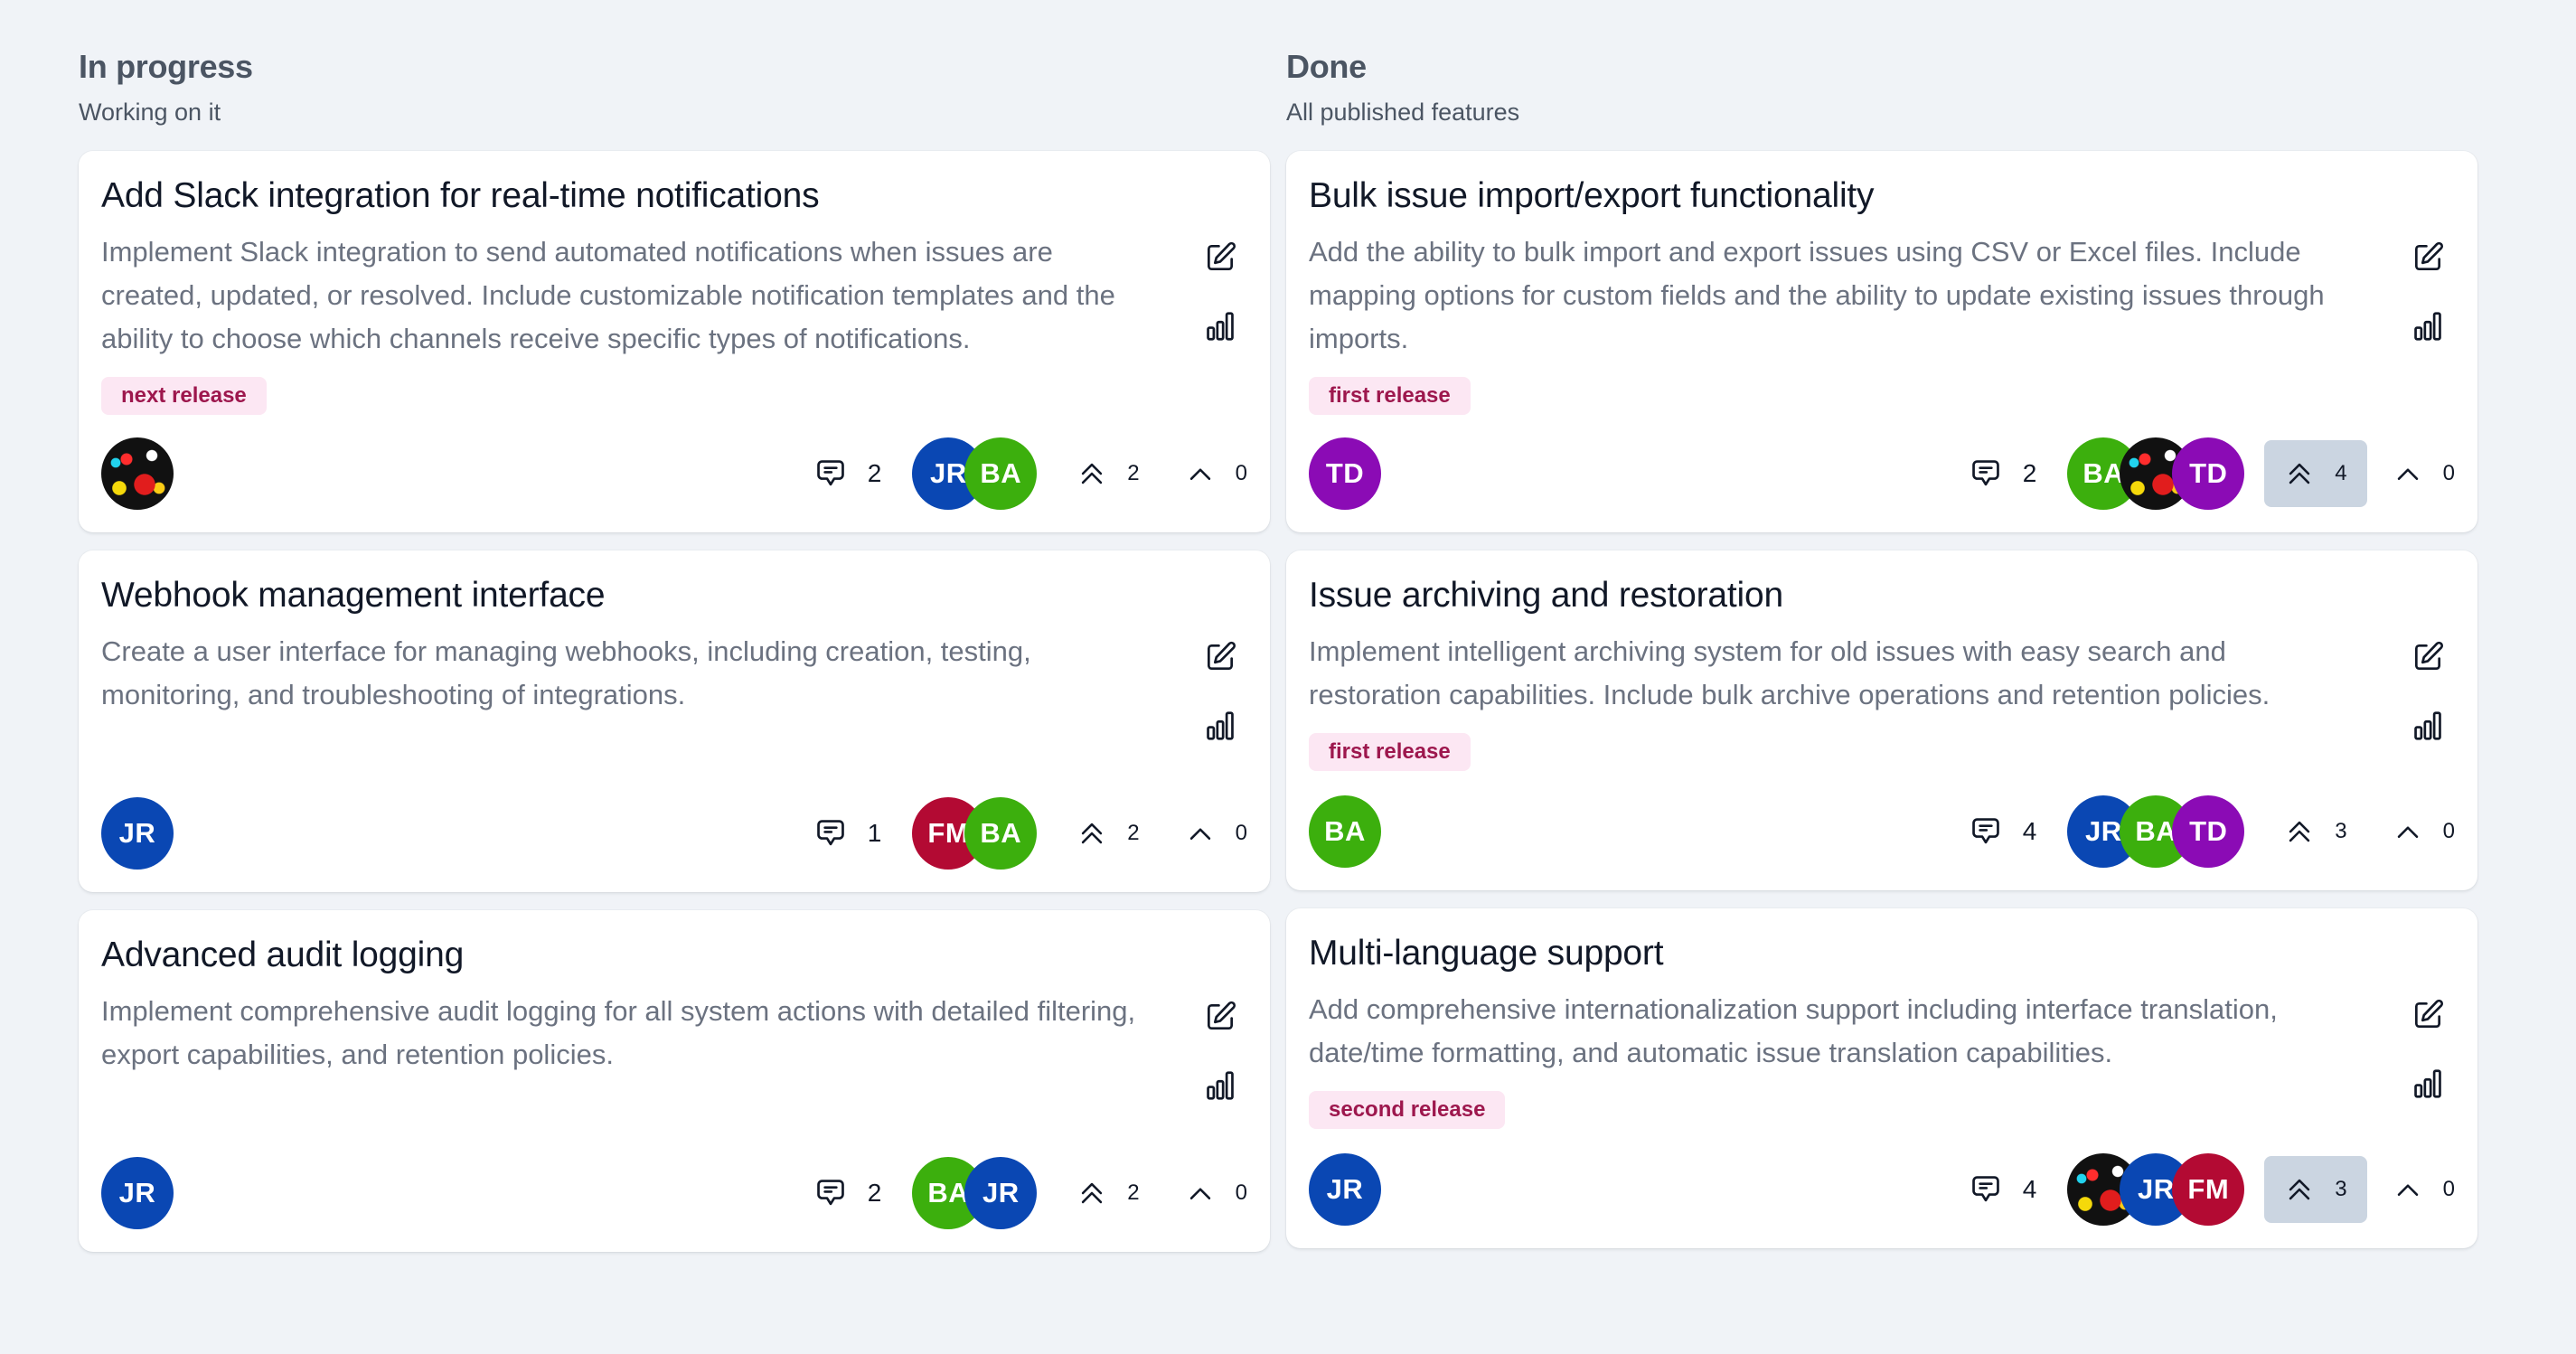  Describe the element at coordinates (848, 833) in the screenshot. I see `comments-button: 1` at that location.